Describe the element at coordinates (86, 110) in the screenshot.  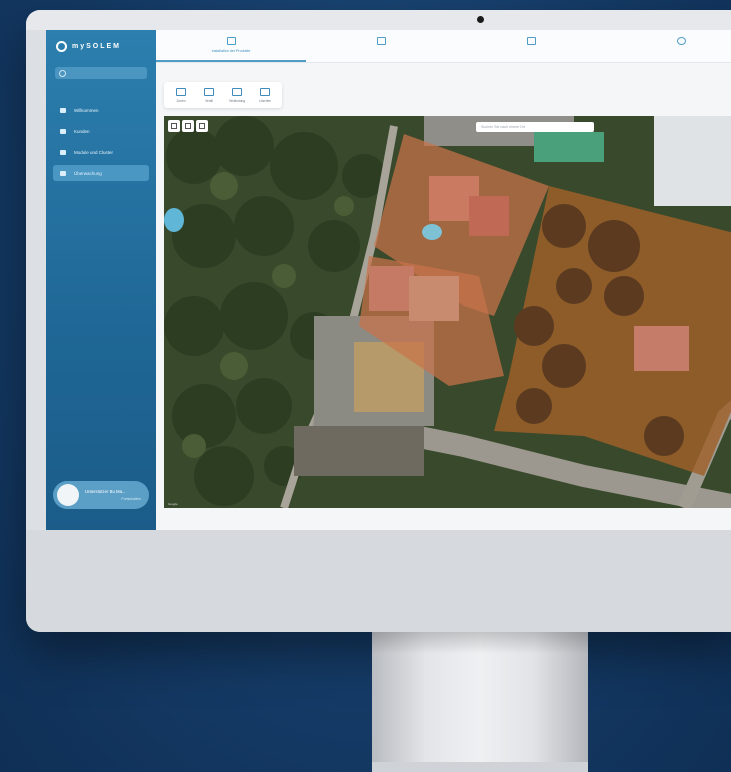
I see `sidebar-item-label: Willkommen` at that location.